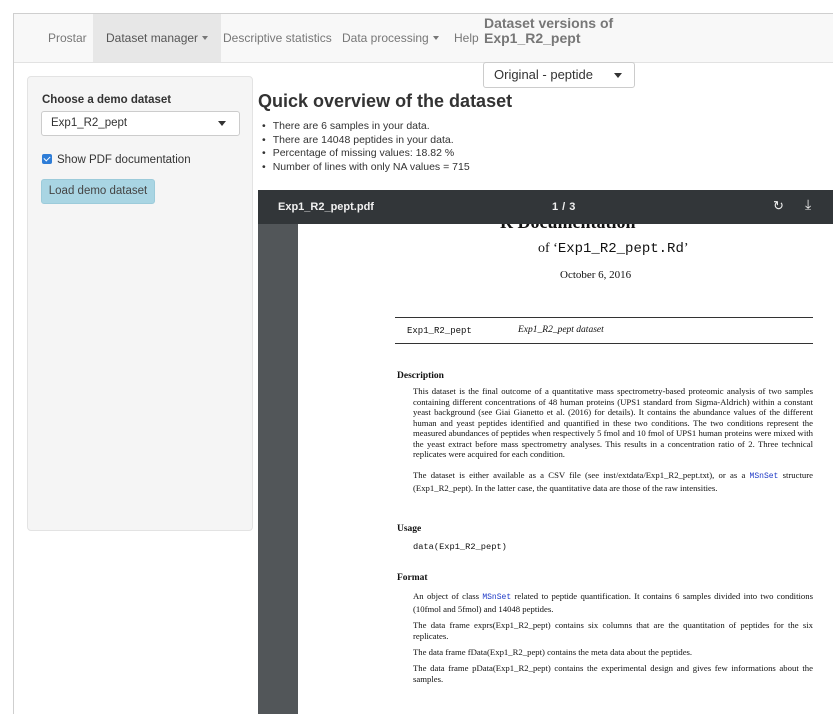  Describe the element at coordinates (412, 578) in the screenshot. I see `section-heading-format: Format` at that location.